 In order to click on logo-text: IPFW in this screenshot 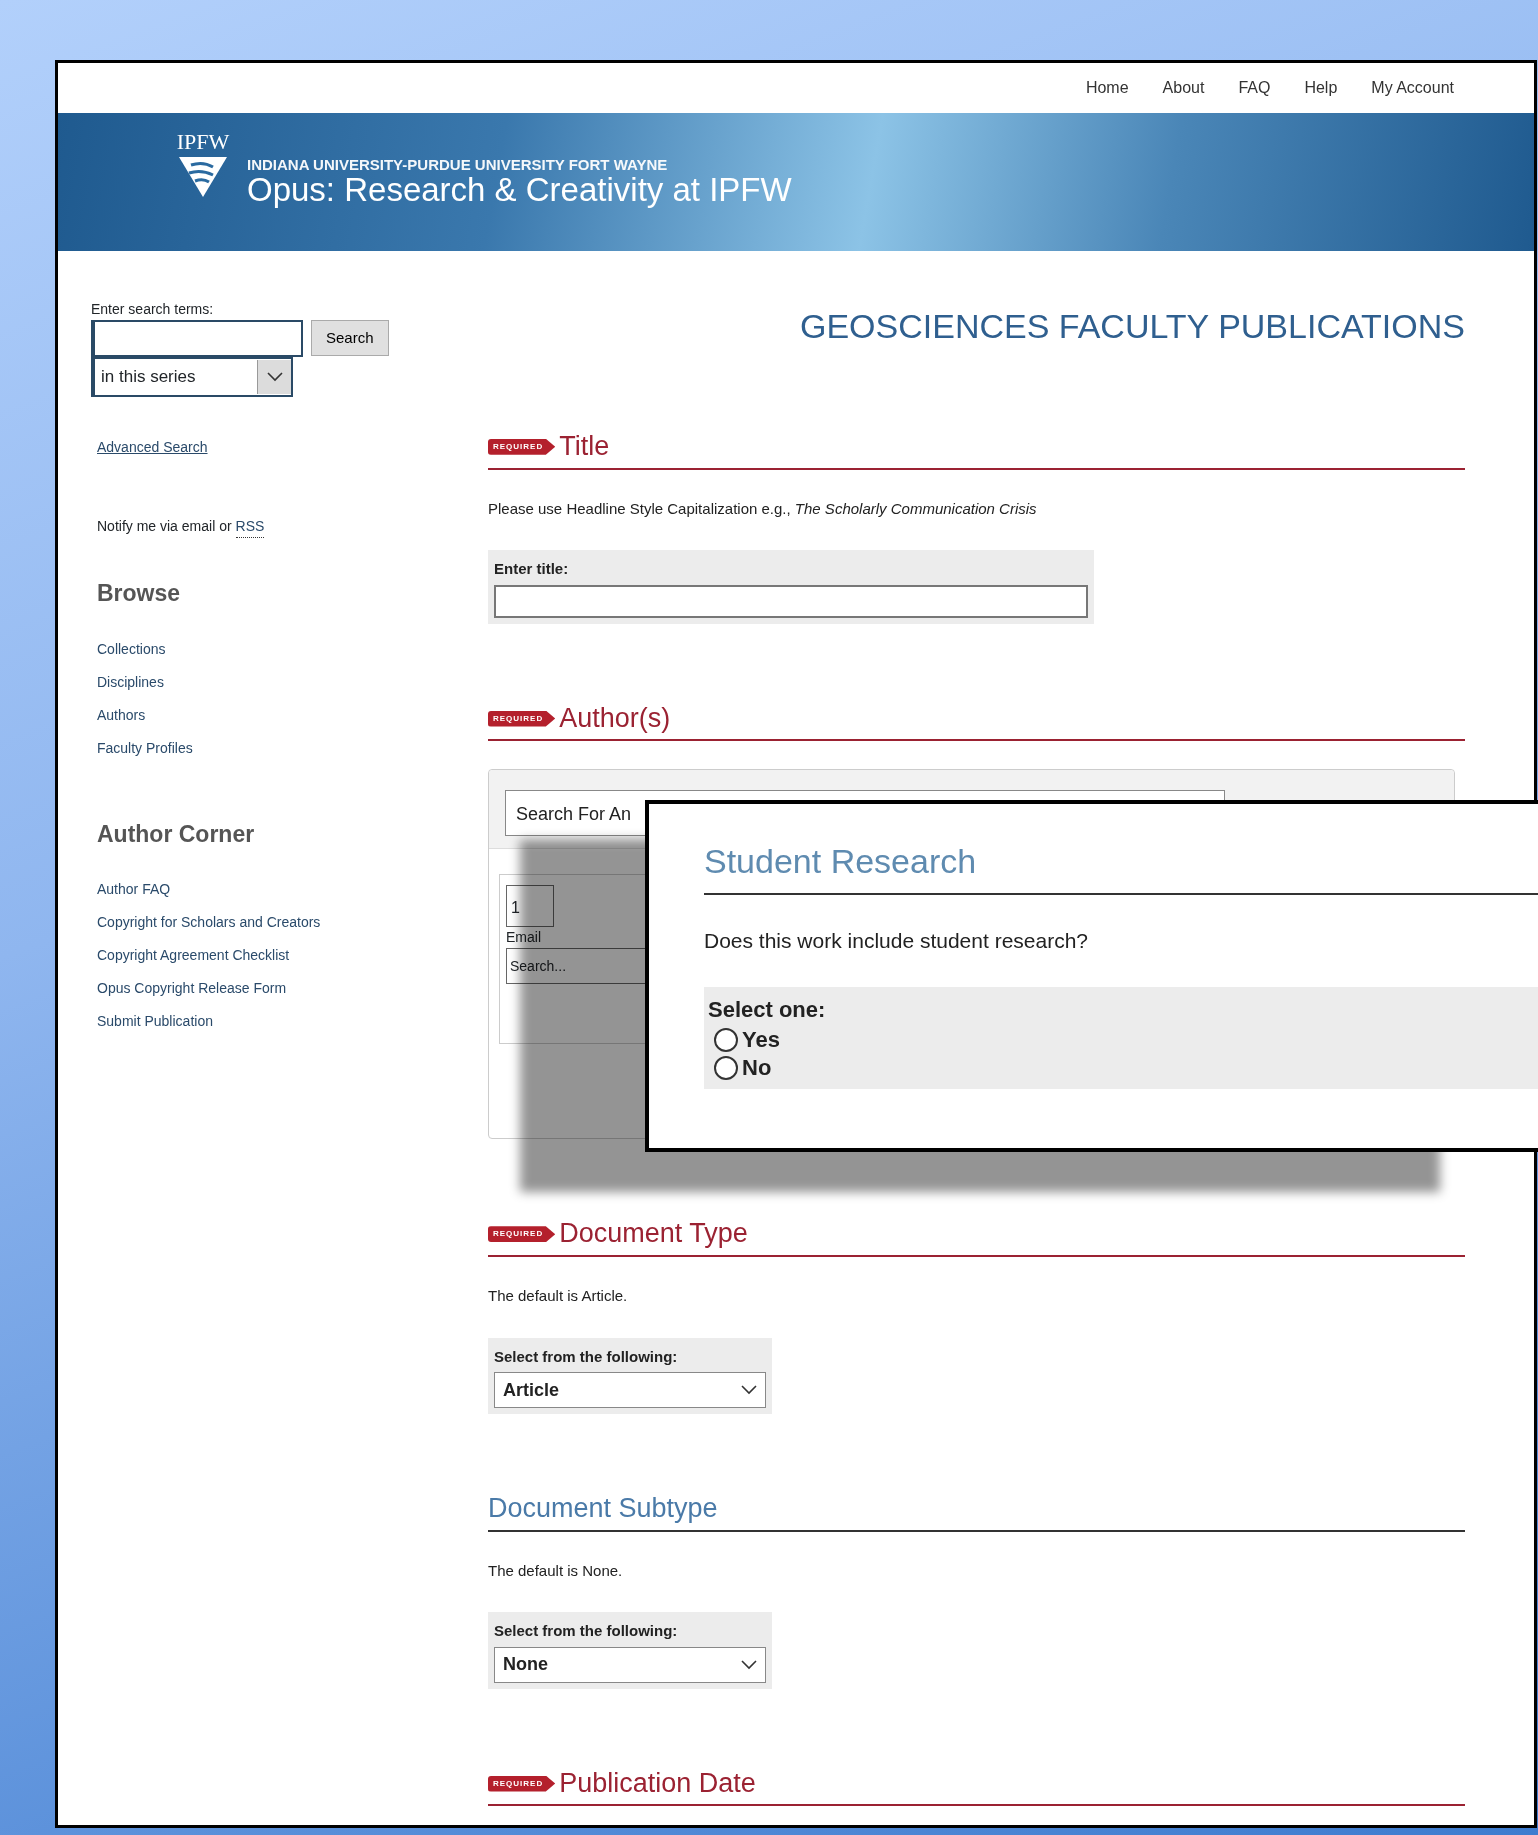, I will do `click(203, 142)`.